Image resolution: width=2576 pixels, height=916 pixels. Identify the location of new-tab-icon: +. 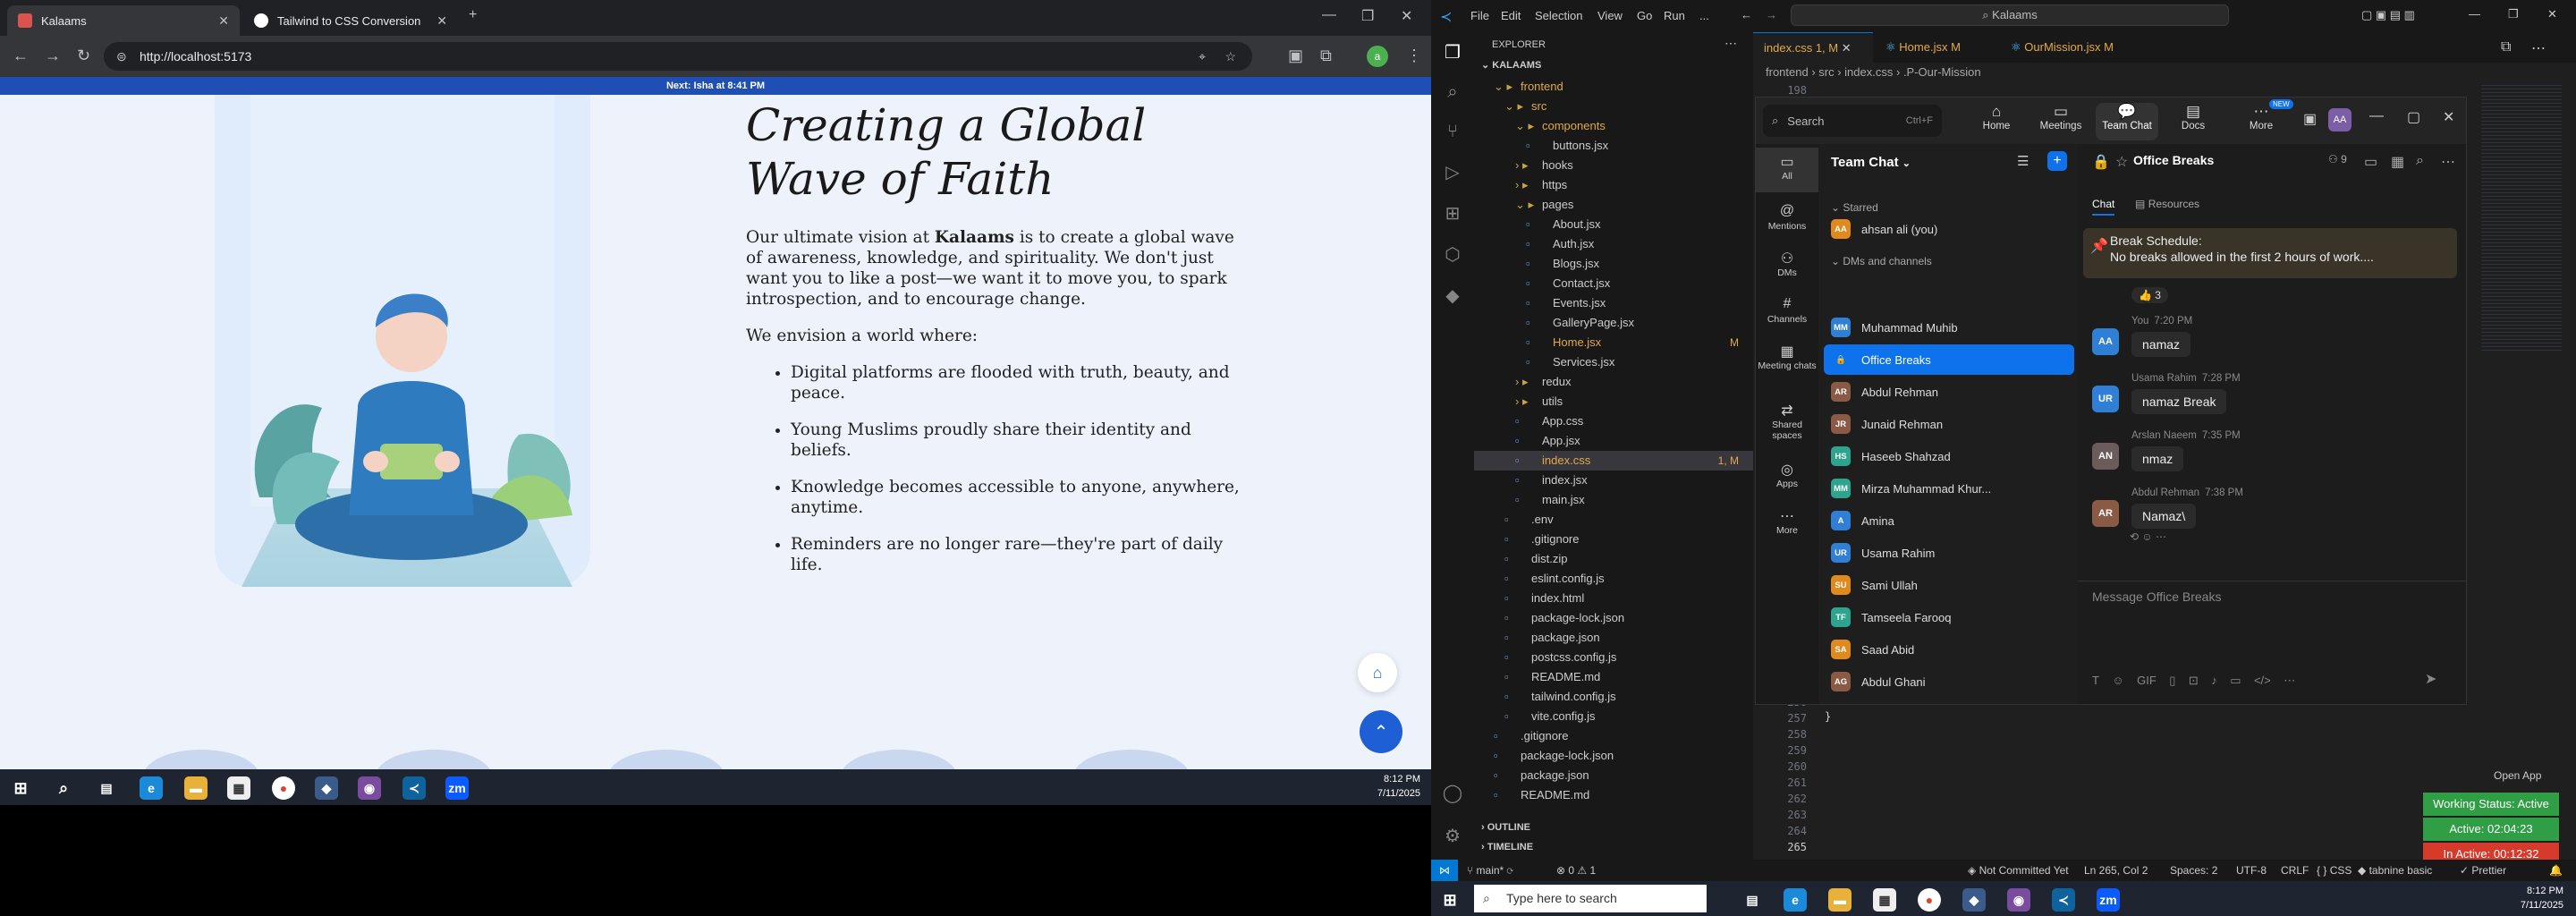
(473, 15).